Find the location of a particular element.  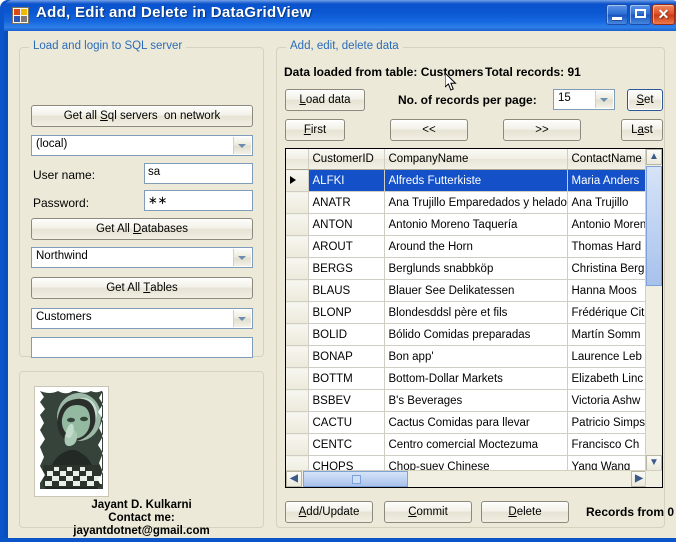

set-button: Set is located at coordinates (645, 100).